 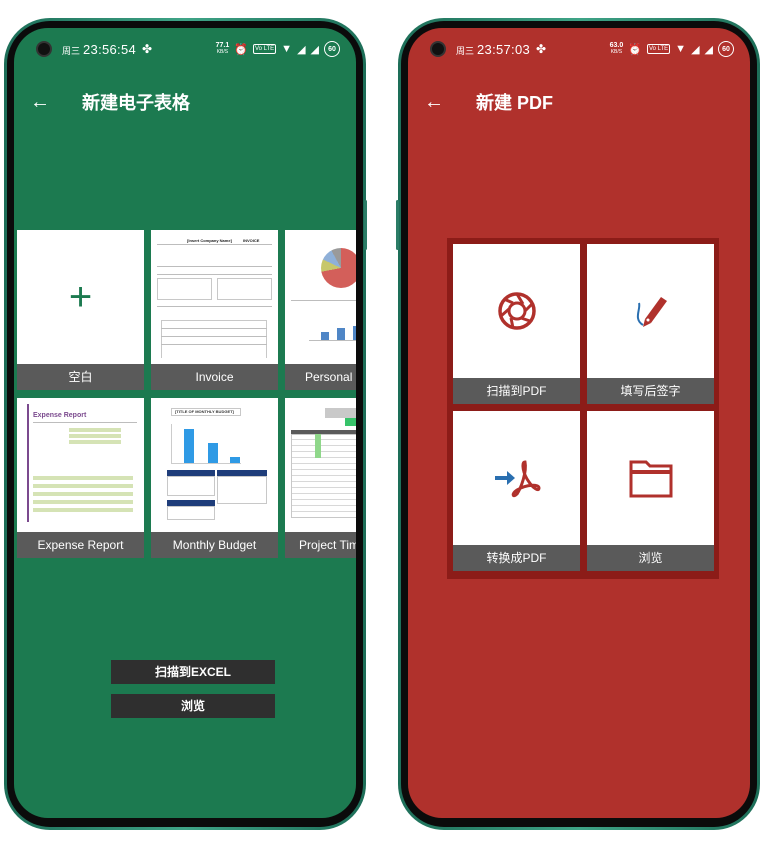 I want to click on camera-shutter-icon, so click(x=516, y=311).